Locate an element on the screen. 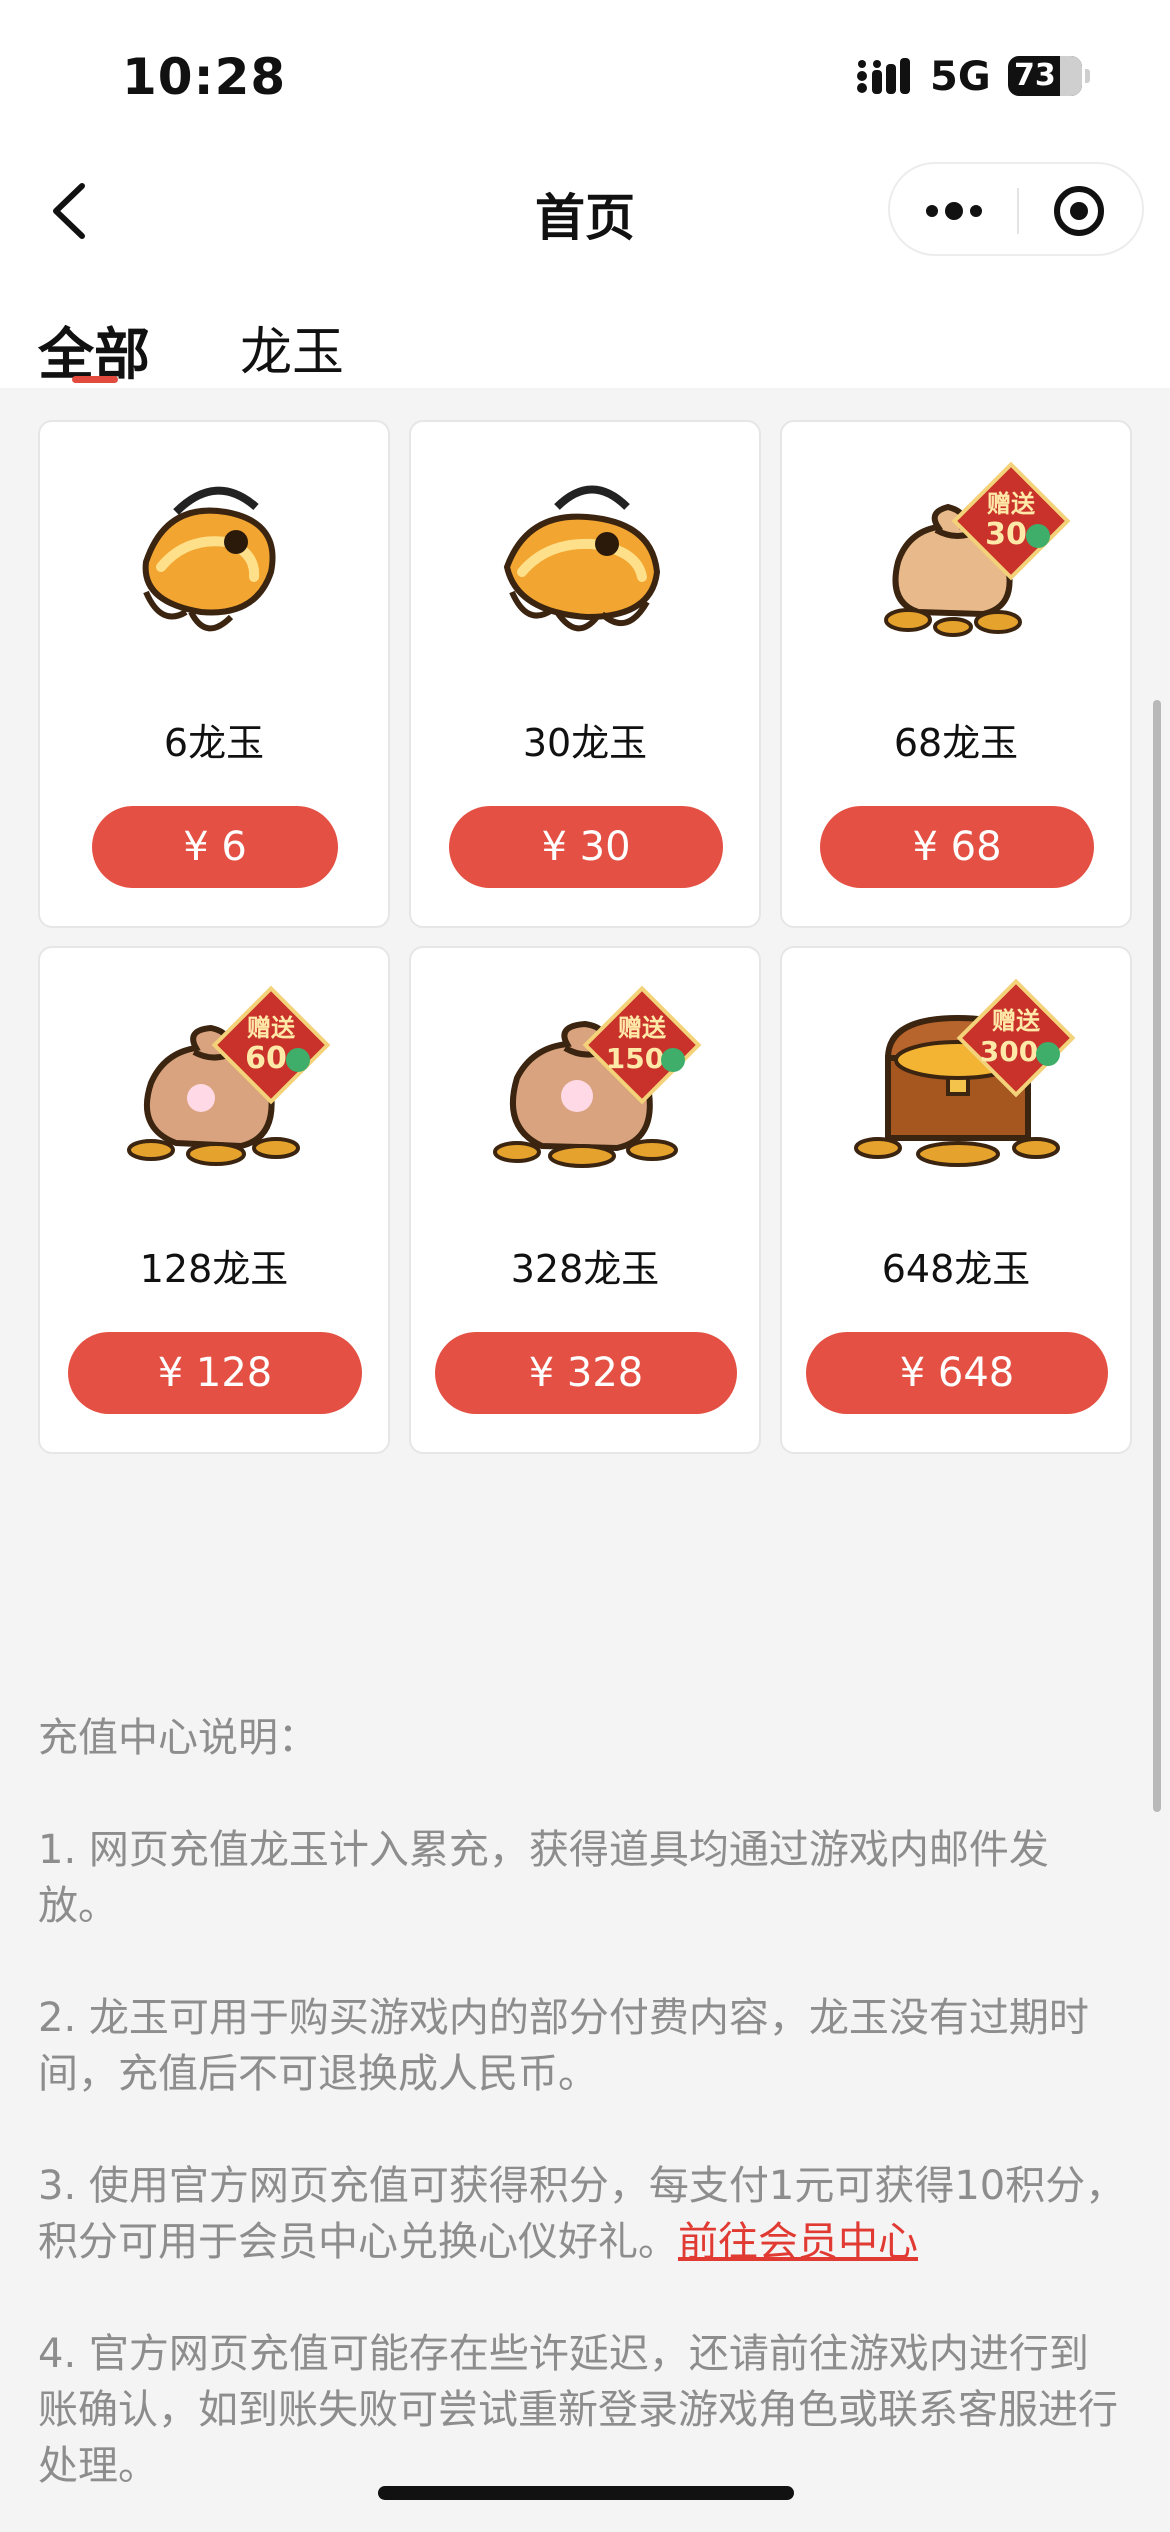 The image size is (1170, 2532). status-bar: 10:28 5G 73 is located at coordinates (585, 70).